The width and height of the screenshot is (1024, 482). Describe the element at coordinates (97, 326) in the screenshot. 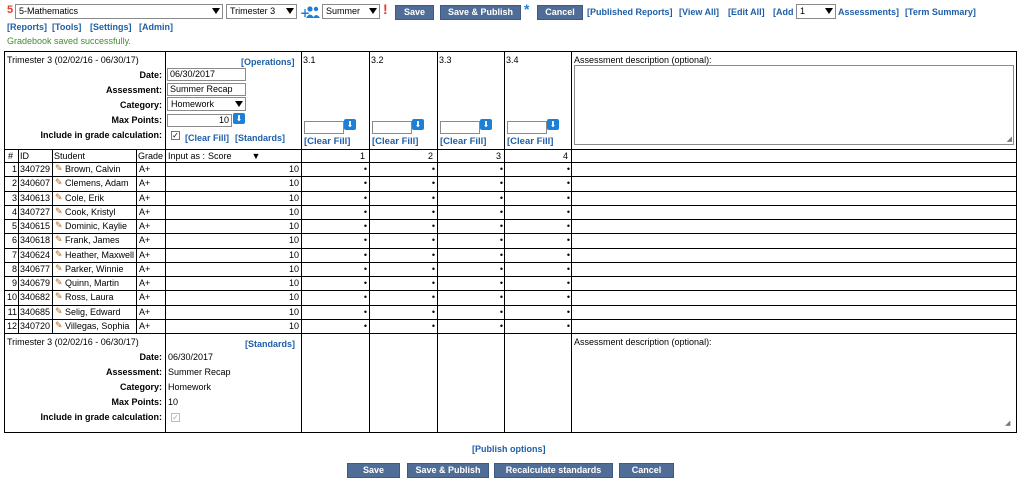

I see `student-name: Villegas, Sophia` at that location.